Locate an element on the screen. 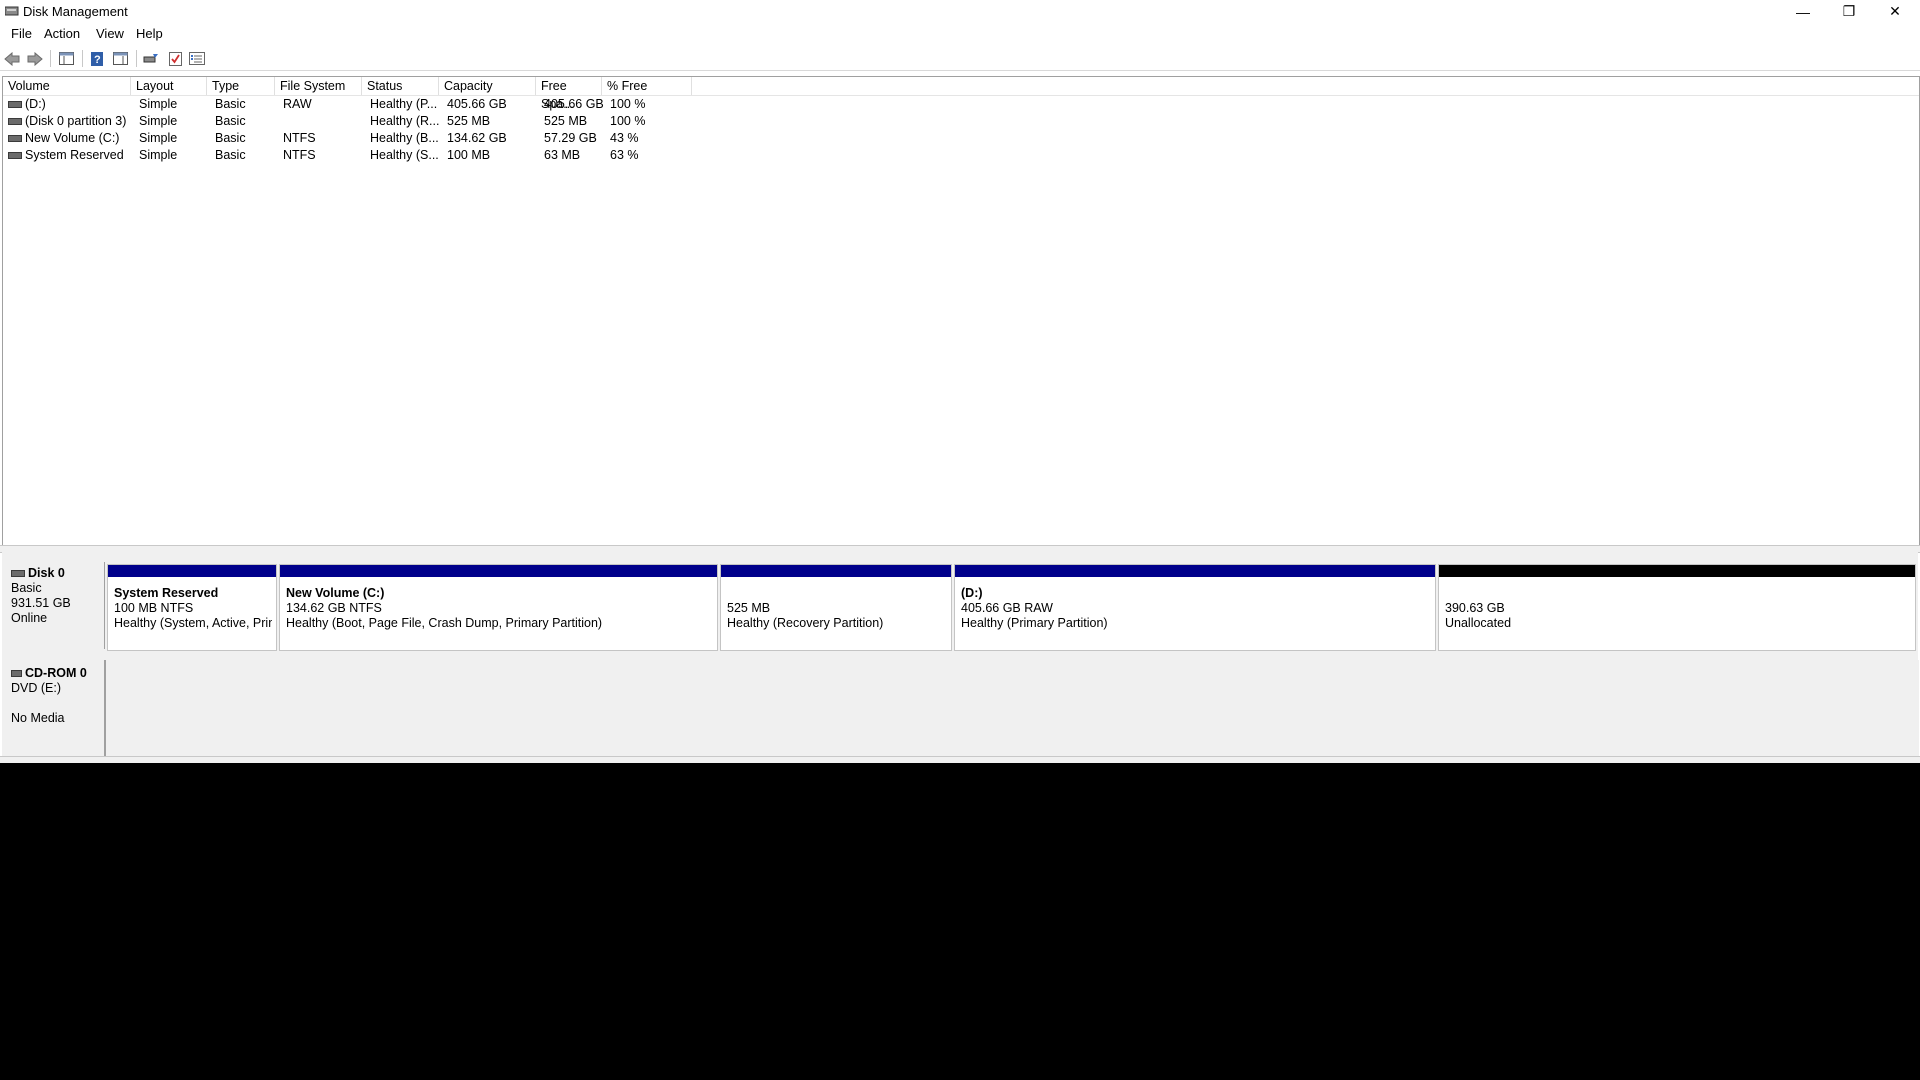 This screenshot has height=1080, width=1920. properties-button is located at coordinates (197, 58).